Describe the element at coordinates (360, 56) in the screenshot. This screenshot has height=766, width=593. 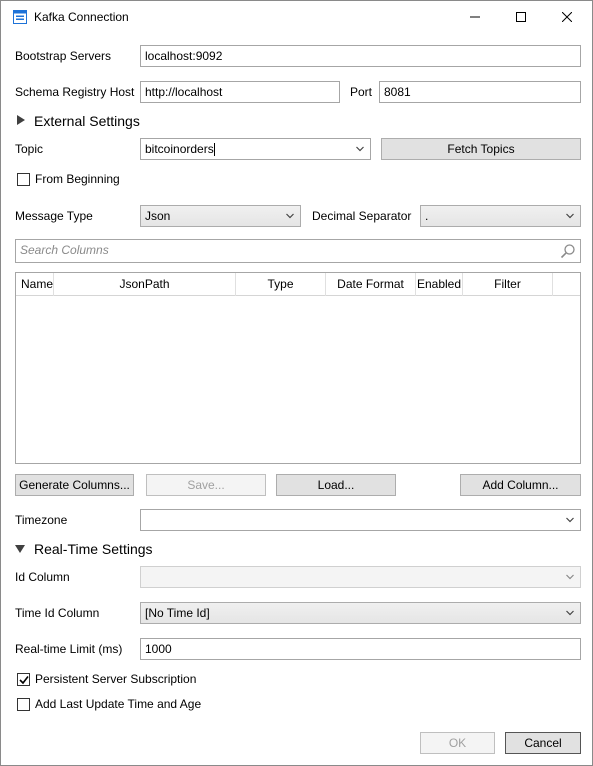
I see `bootstrap-servers-input: localhost:9092` at that location.